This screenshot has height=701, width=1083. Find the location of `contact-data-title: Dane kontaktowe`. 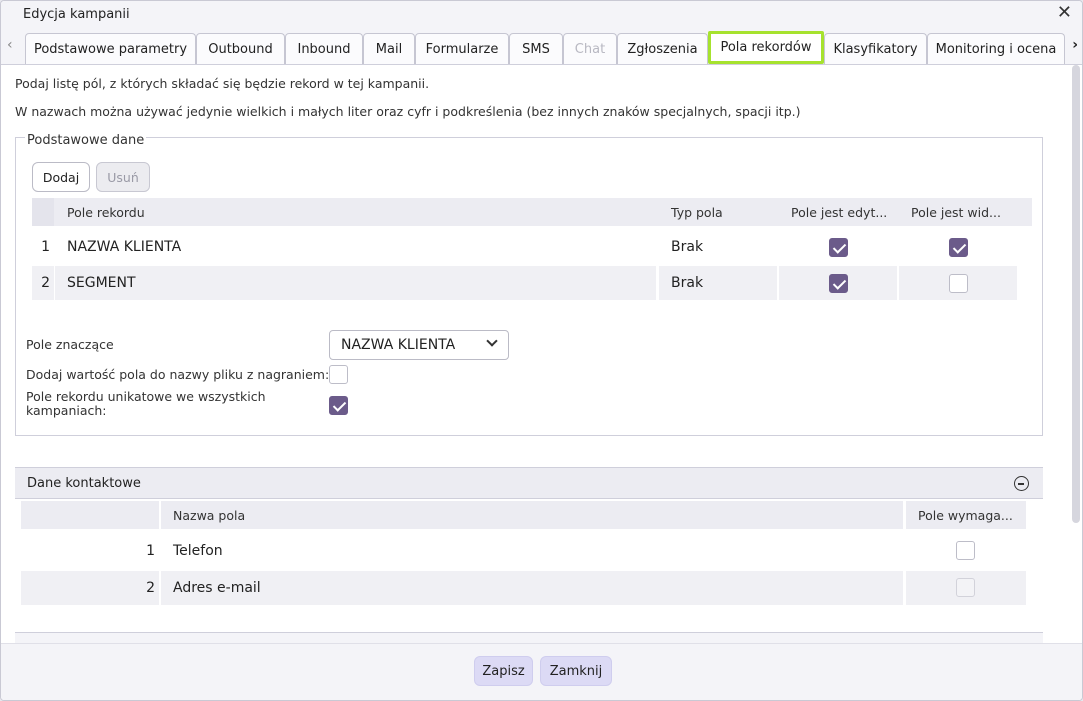

contact-data-title: Dane kontaktowe is located at coordinates (84, 483).